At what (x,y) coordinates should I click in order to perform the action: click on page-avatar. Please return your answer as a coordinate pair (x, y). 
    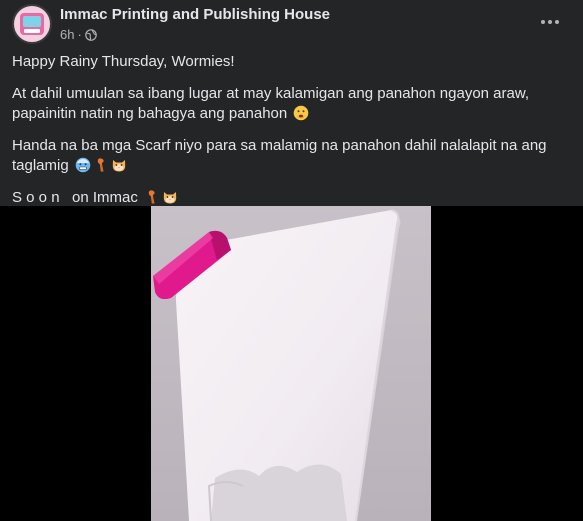
    Looking at the image, I should click on (32, 24).